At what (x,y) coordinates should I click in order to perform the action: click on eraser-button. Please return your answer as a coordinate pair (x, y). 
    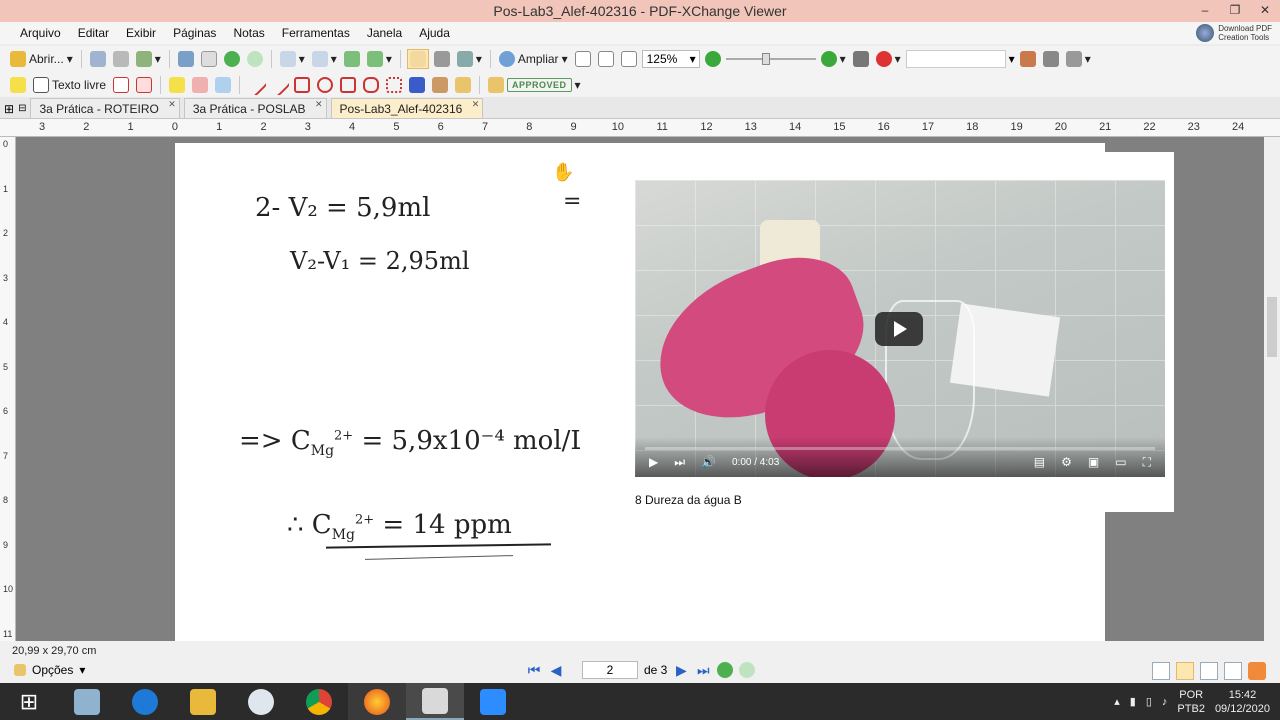
    Looking at the image, I should click on (463, 85).